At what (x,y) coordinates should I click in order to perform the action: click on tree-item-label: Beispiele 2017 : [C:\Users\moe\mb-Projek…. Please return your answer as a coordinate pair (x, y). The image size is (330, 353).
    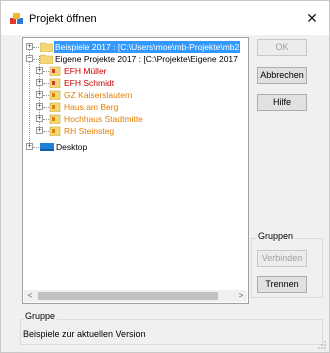
    Looking at the image, I should click on (147, 47).